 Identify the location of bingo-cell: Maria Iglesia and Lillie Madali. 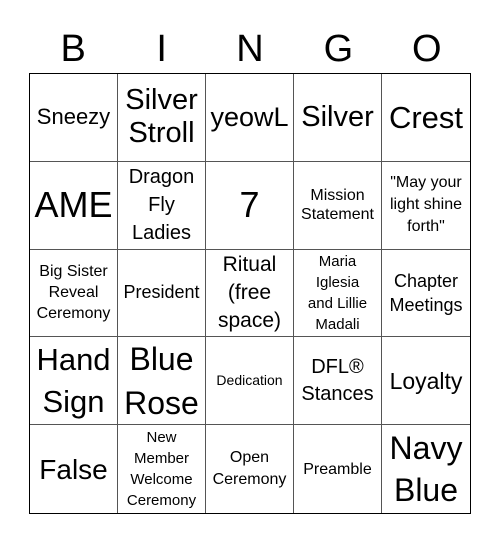
(338, 293).